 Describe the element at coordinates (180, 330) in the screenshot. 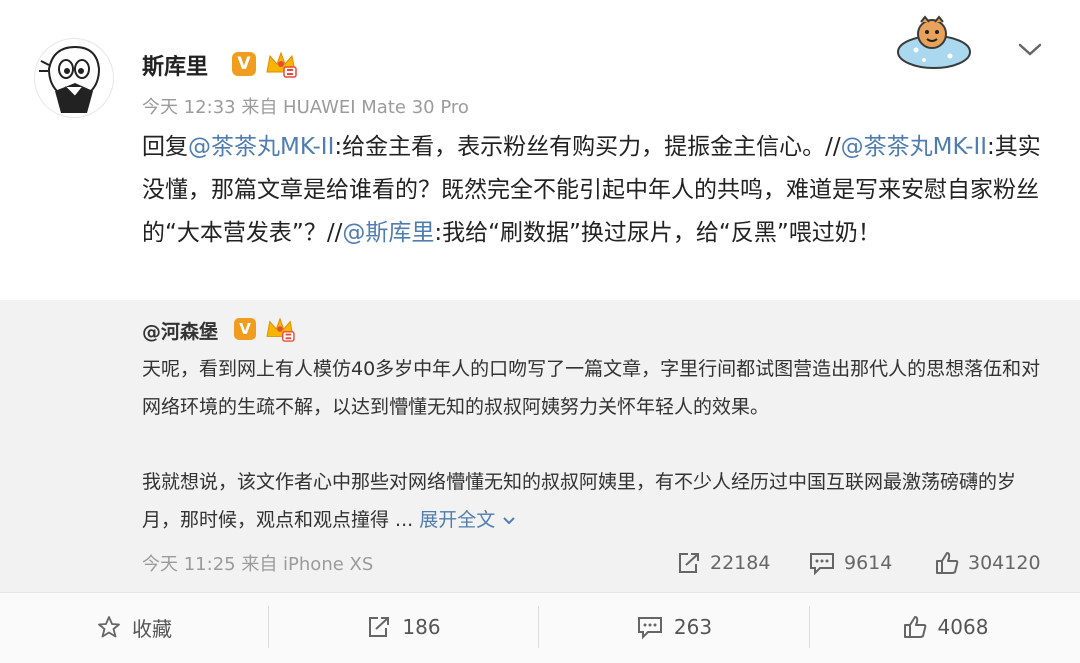

I see `quoted-author-name: @河森堡` at that location.